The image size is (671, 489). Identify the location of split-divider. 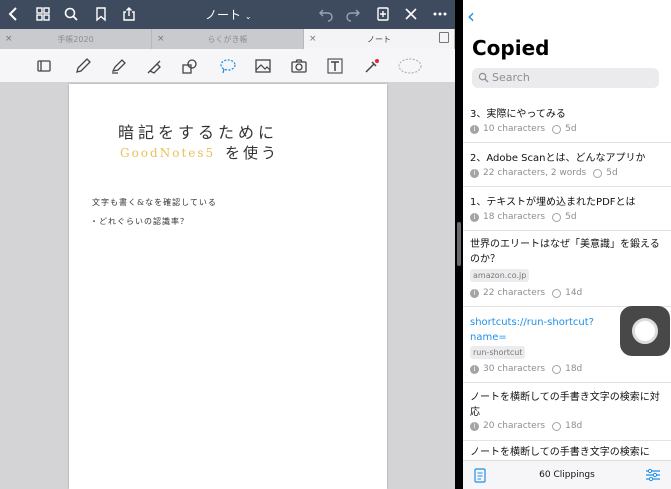
(459, 244).